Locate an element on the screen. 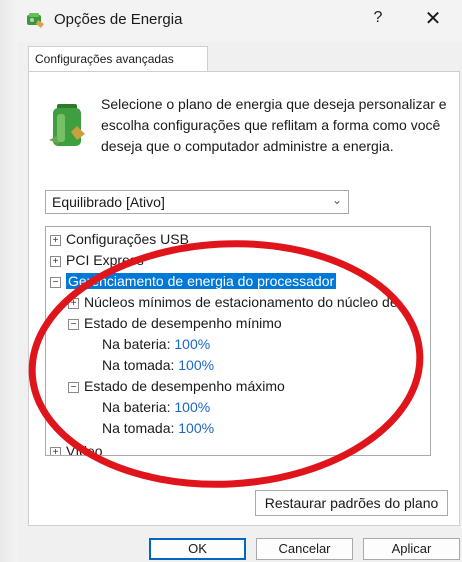  tree-item-label: Gerenciamento de energia do processador is located at coordinates (201, 281).